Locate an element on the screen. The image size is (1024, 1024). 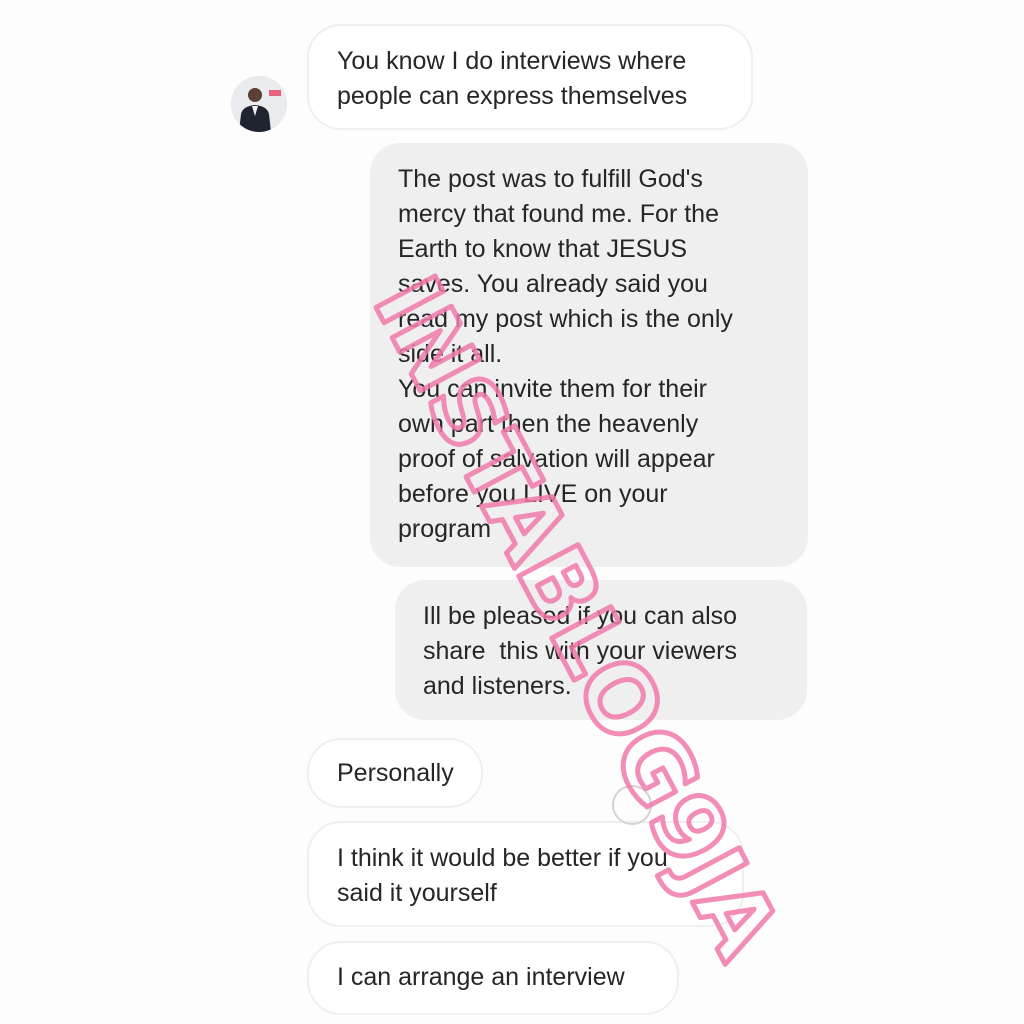
avatar-photo-icon is located at coordinates (259, 104).